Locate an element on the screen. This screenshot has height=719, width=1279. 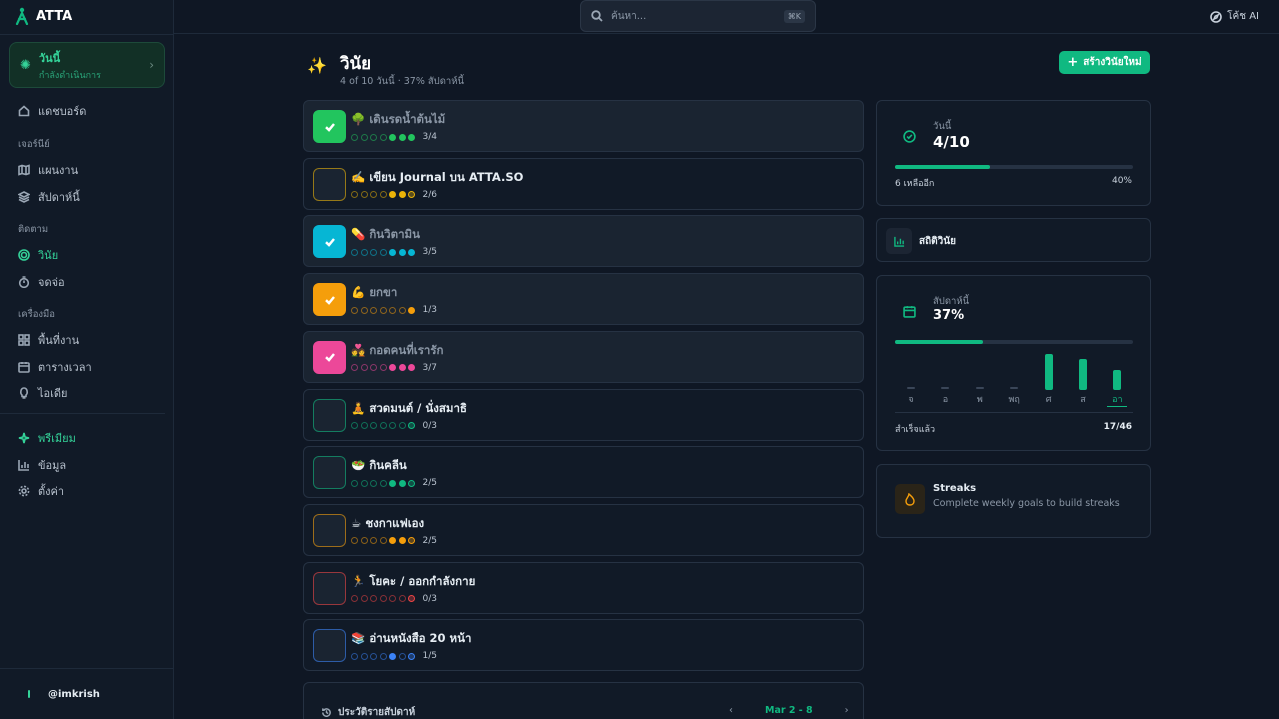
habit-row: 🧘 สวดมนต์ / นั่งสมาธิ 0/3 is located at coordinates (583, 414).